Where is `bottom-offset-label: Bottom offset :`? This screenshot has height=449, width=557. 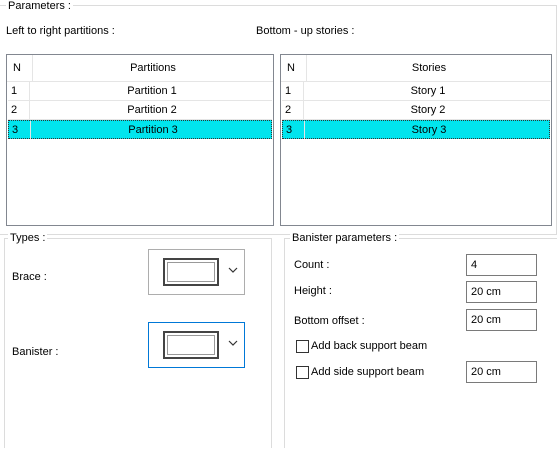
bottom-offset-label: Bottom offset : is located at coordinates (329, 321).